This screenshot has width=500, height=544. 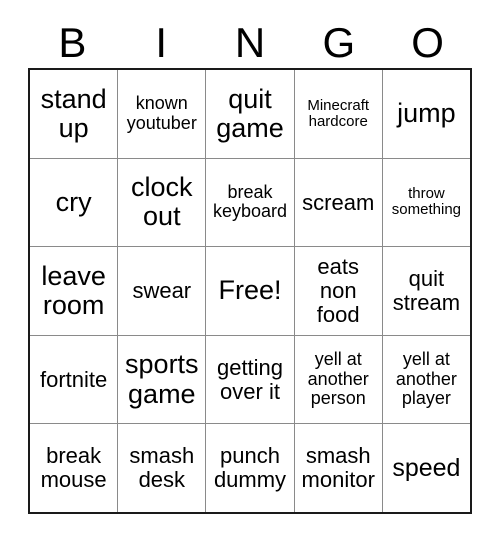 I want to click on bingo-cell: smash monitor, so click(x=338, y=468).